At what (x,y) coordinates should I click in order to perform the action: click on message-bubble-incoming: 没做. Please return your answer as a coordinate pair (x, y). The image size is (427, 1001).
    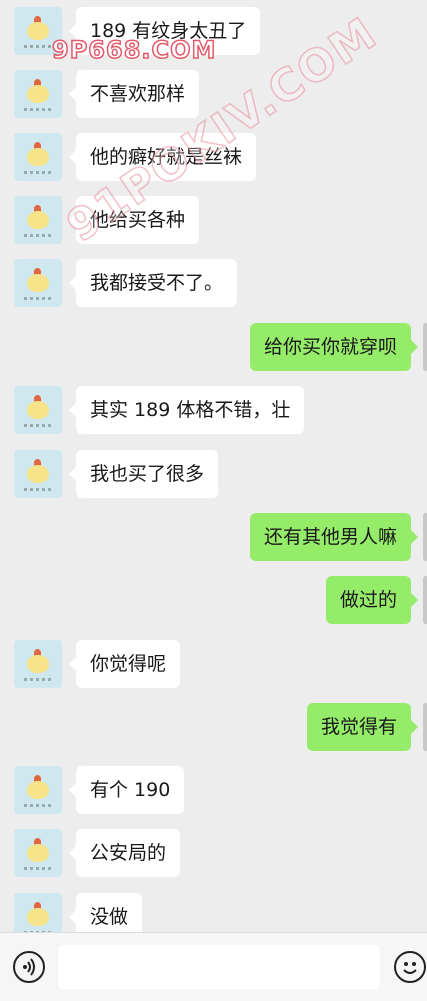
    Looking at the image, I should click on (105, 912).